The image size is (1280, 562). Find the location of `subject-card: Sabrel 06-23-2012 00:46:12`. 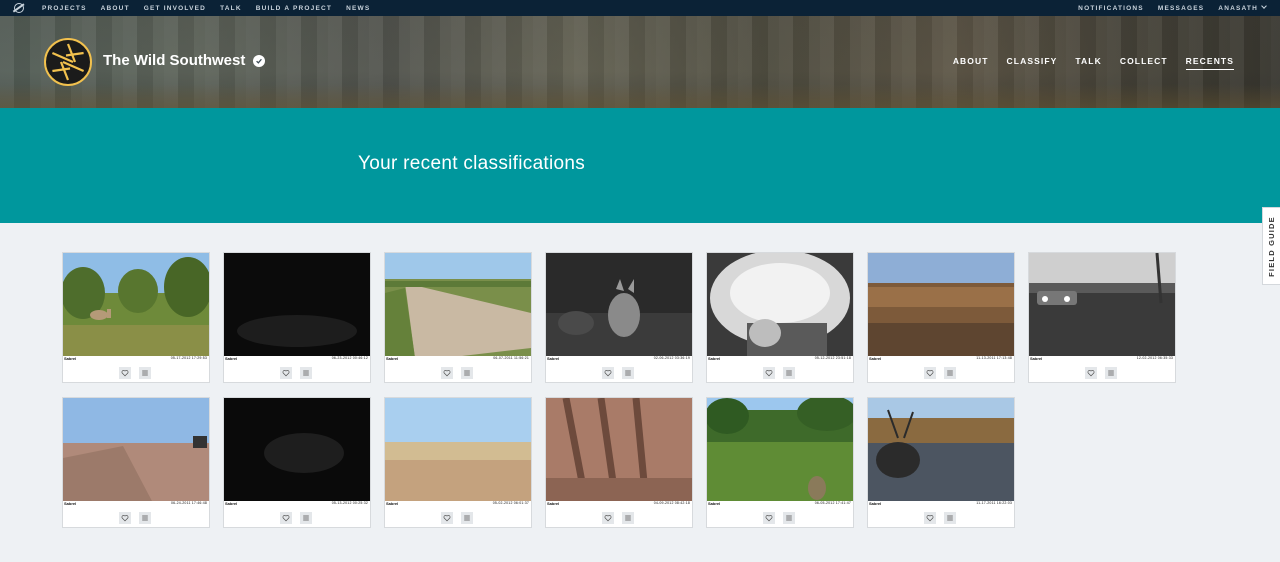

subject-card: Sabrel 06-23-2012 00:46:12 is located at coordinates (297, 317).